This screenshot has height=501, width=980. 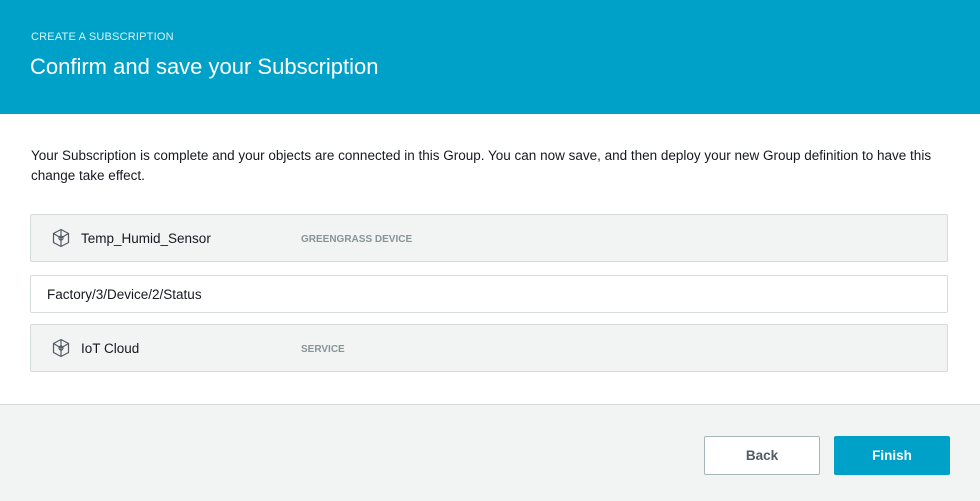 What do you see at coordinates (102, 37) in the screenshot?
I see `wizard-eyebrow: CREATE A SUBSCRIPTION` at bounding box center [102, 37].